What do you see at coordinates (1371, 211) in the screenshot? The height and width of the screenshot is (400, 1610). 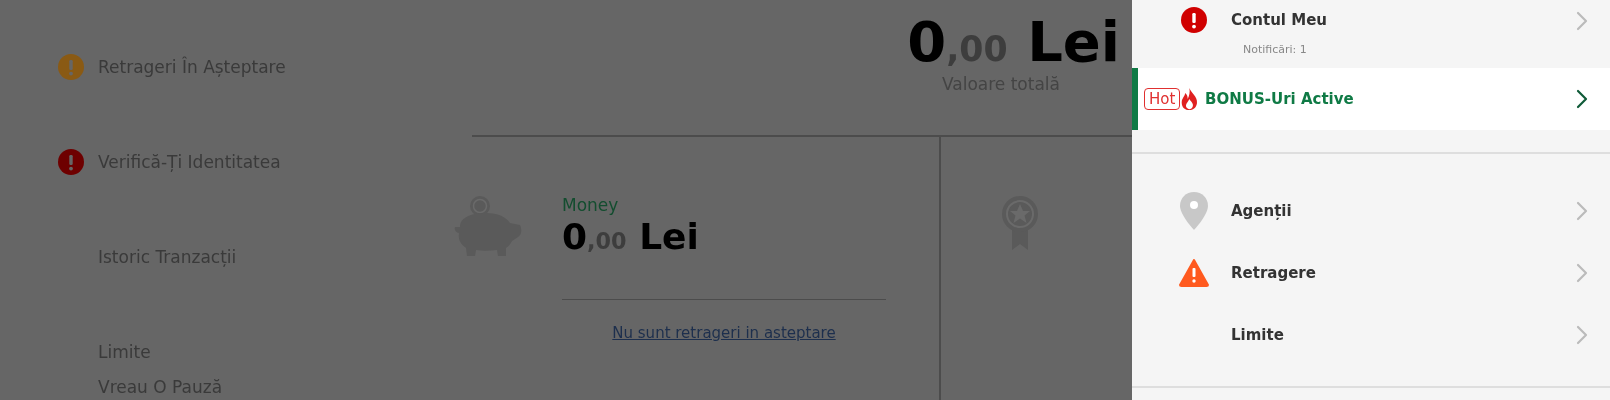 I see `menu-item: Agenții` at bounding box center [1371, 211].